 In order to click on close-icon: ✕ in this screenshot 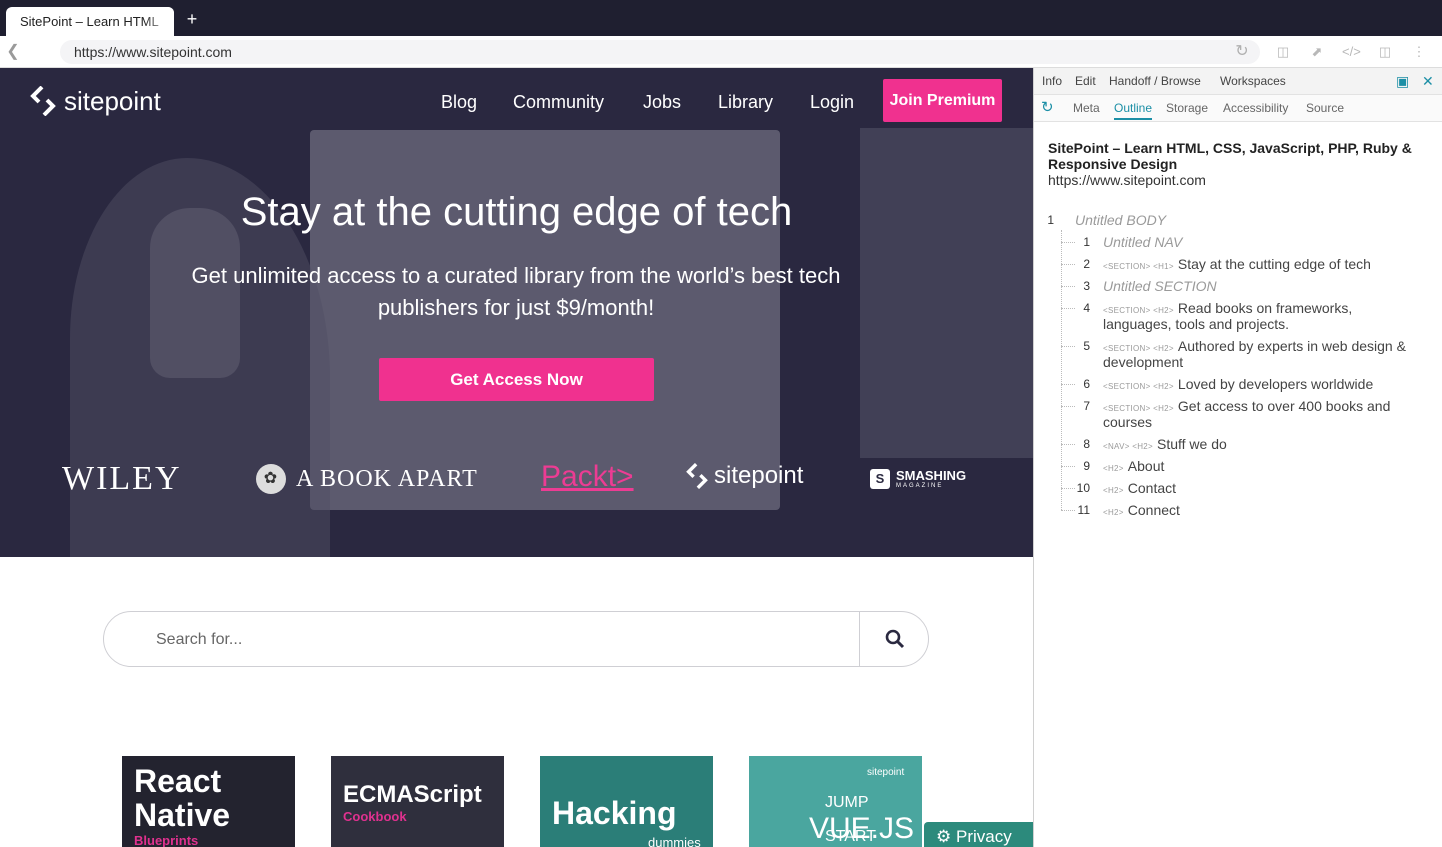, I will do `click(1428, 81)`.